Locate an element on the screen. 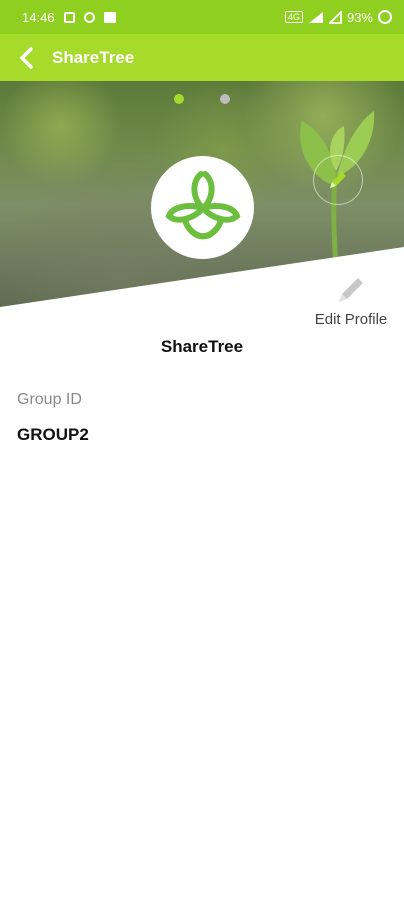 This screenshot has width=404, height=900. app-bar: ShareTree is located at coordinates (202, 57).